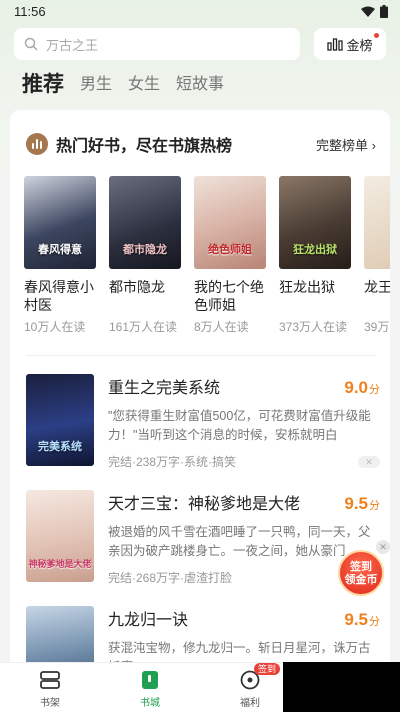  What do you see at coordinates (204, 504) in the screenshot?
I see `book-title: 天才三宝：神秘爹地是大佬` at bounding box center [204, 504].